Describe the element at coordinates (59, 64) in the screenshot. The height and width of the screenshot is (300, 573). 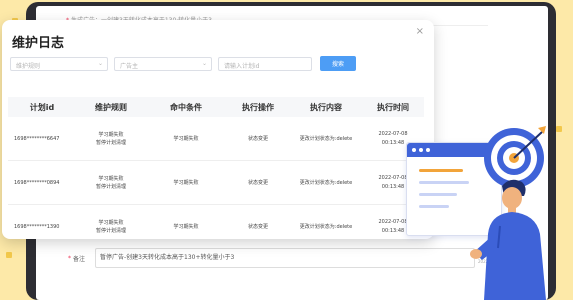
I see `rule-select: 维护规则 ⌄` at that location.